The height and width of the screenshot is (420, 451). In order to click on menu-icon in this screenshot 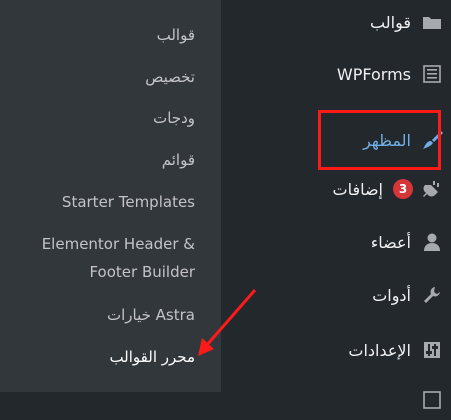, I will do `click(432, 400)`.